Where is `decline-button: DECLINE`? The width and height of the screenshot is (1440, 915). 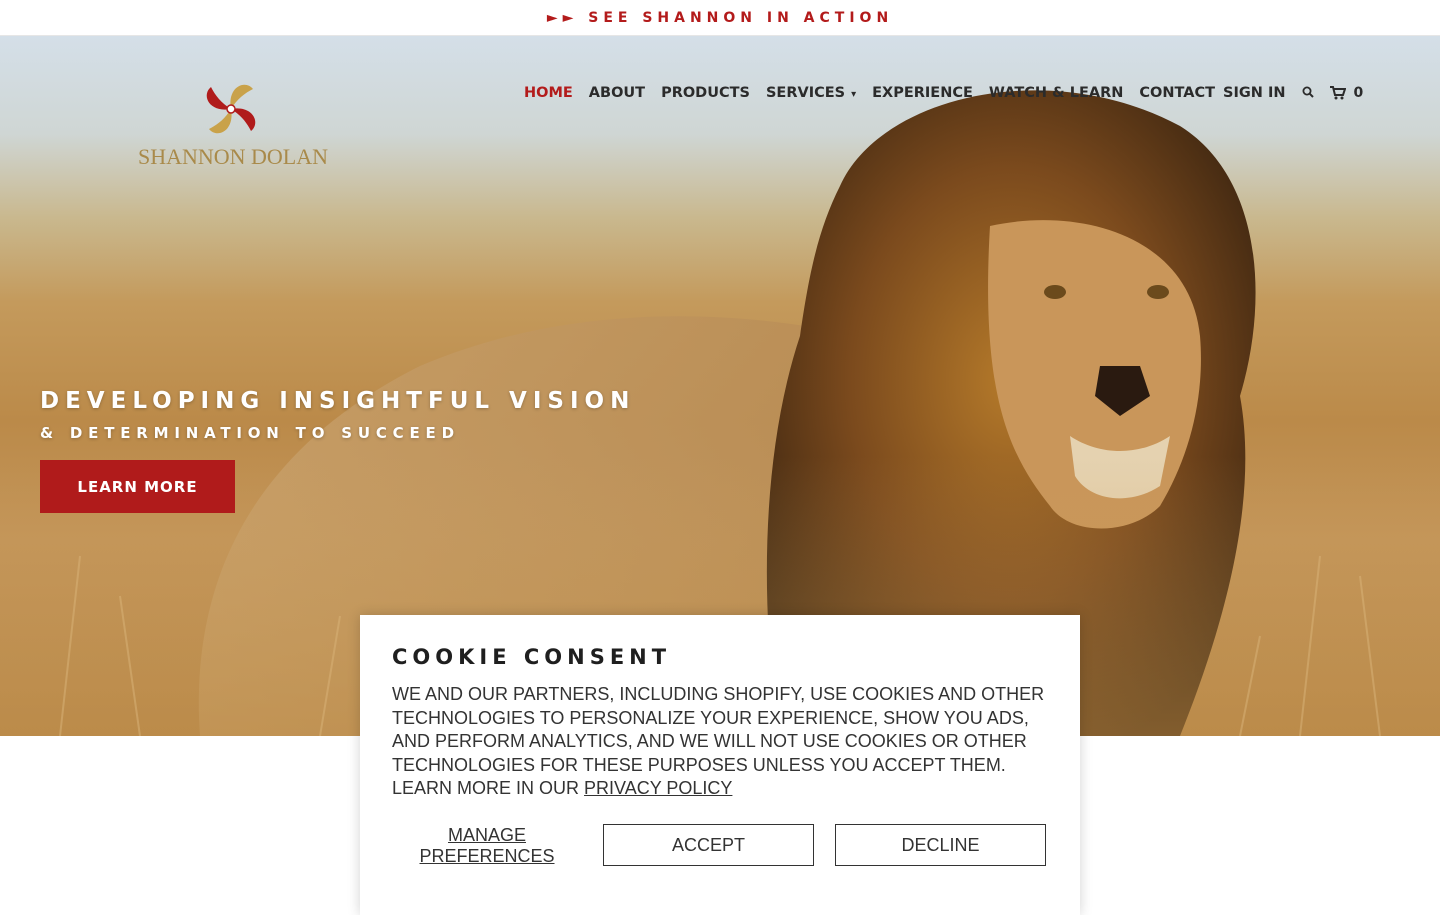
decline-button: DECLINE is located at coordinates (940, 845).